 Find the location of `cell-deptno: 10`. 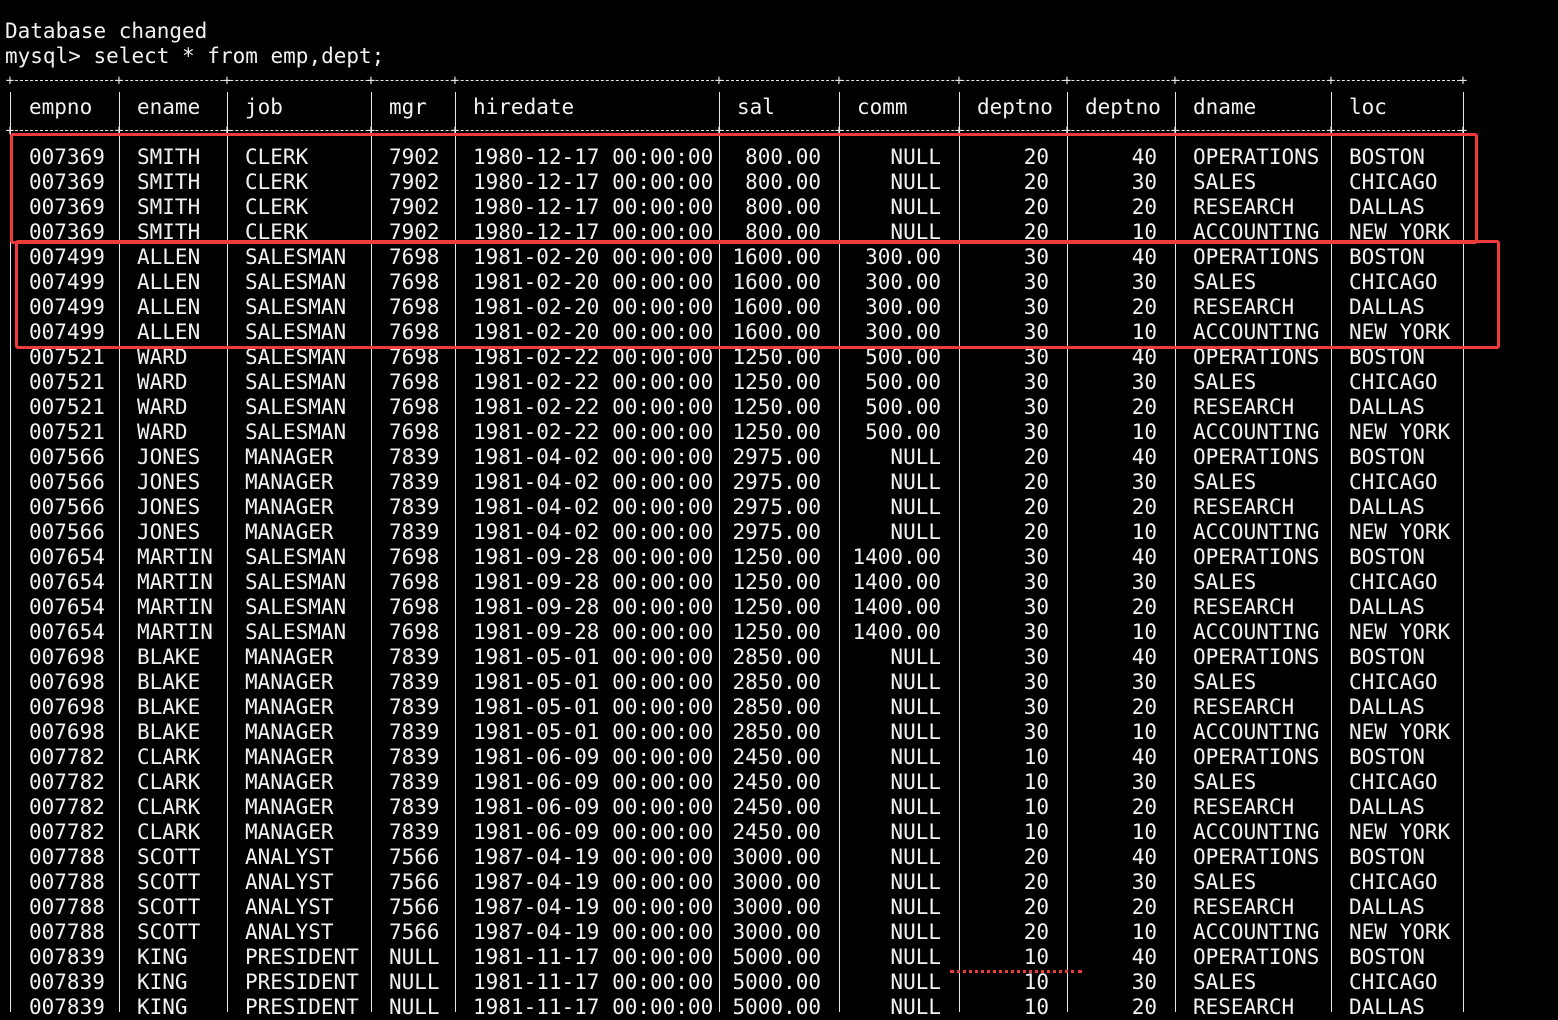

cell-deptno: 10 is located at coordinates (1036, 757).